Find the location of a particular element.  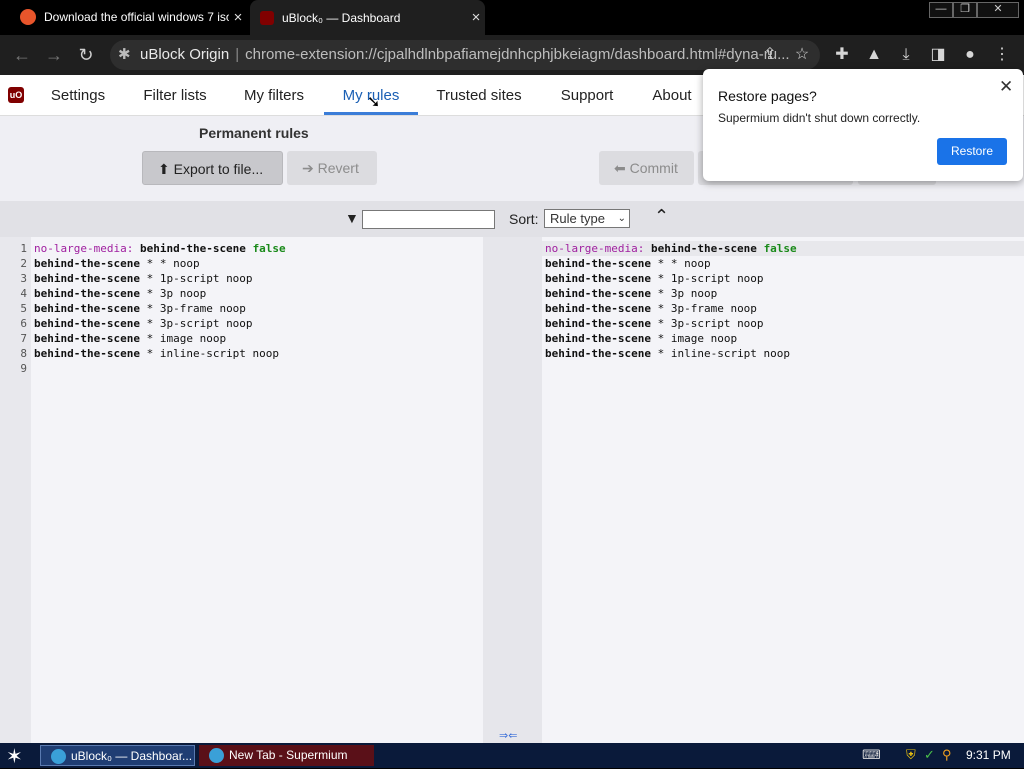

line-number: 2 is located at coordinates (23, 263).